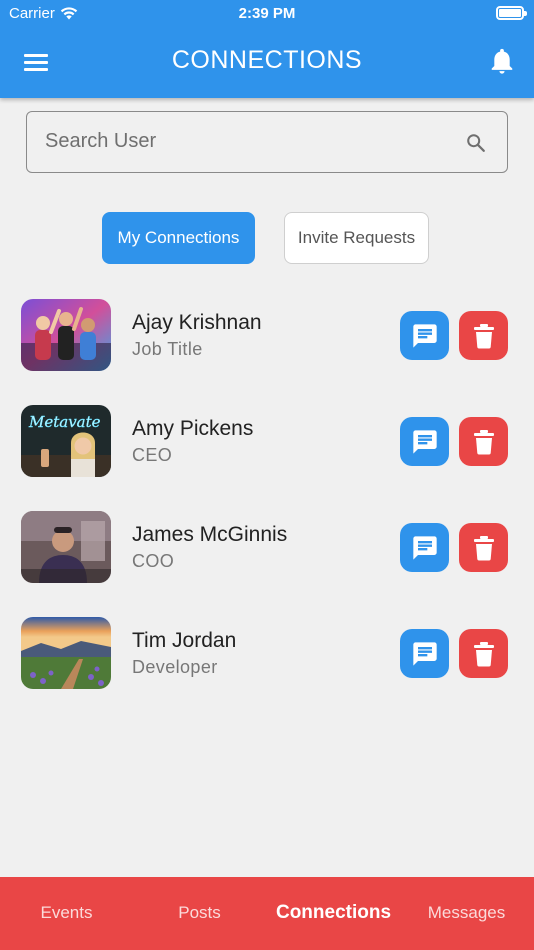 The height and width of the screenshot is (950, 534). What do you see at coordinates (152, 455) in the screenshot?
I see `connection-title: CEO` at bounding box center [152, 455].